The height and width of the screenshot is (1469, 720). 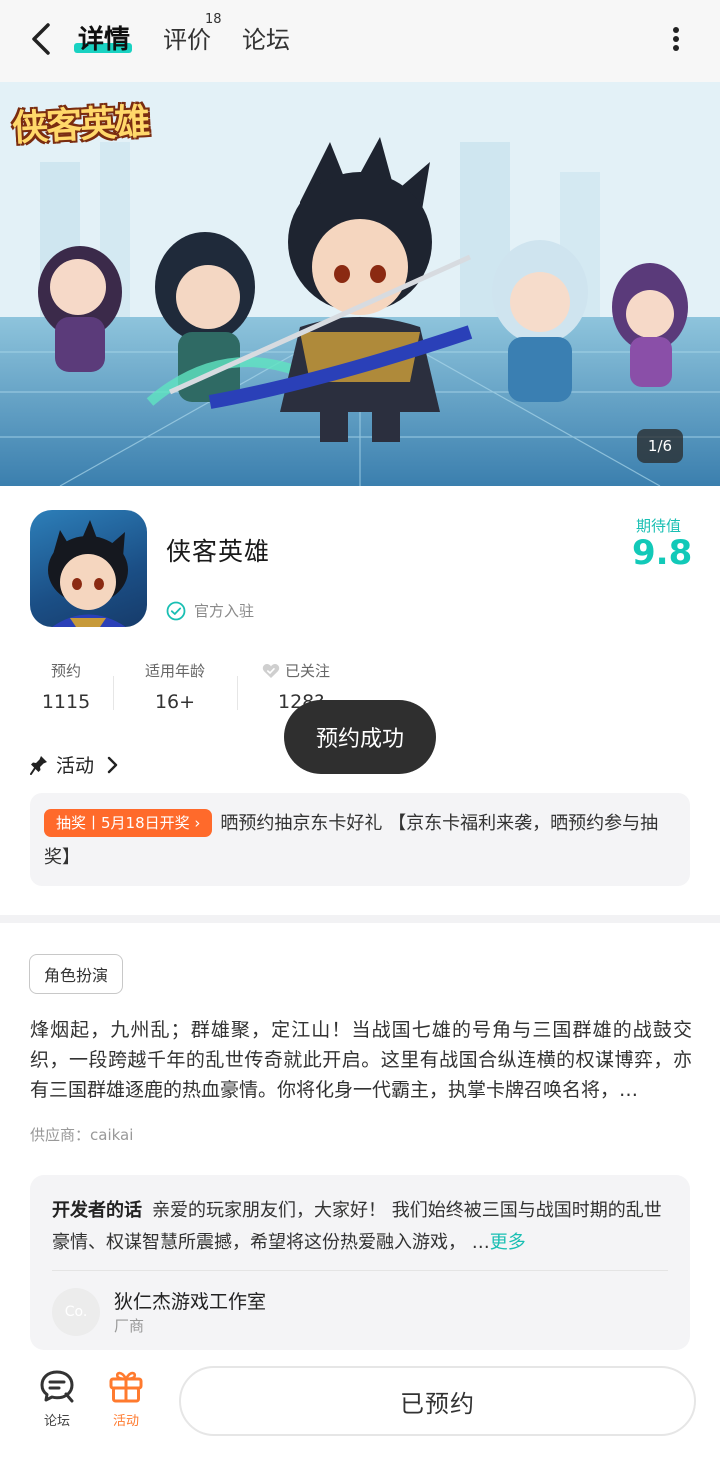 I want to click on bottom-action-bar: 论坛 活动 已预约, so click(x=360, y=1409).